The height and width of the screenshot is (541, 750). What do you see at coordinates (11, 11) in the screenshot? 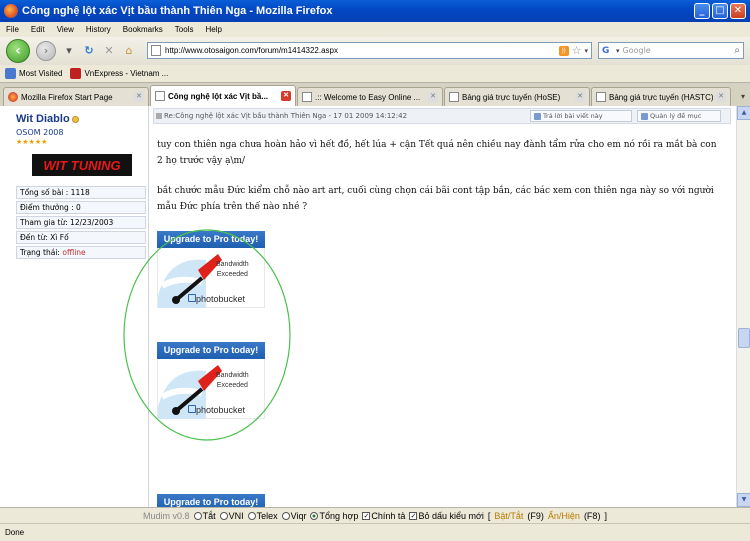
I see `firefox-icon` at bounding box center [11, 11].